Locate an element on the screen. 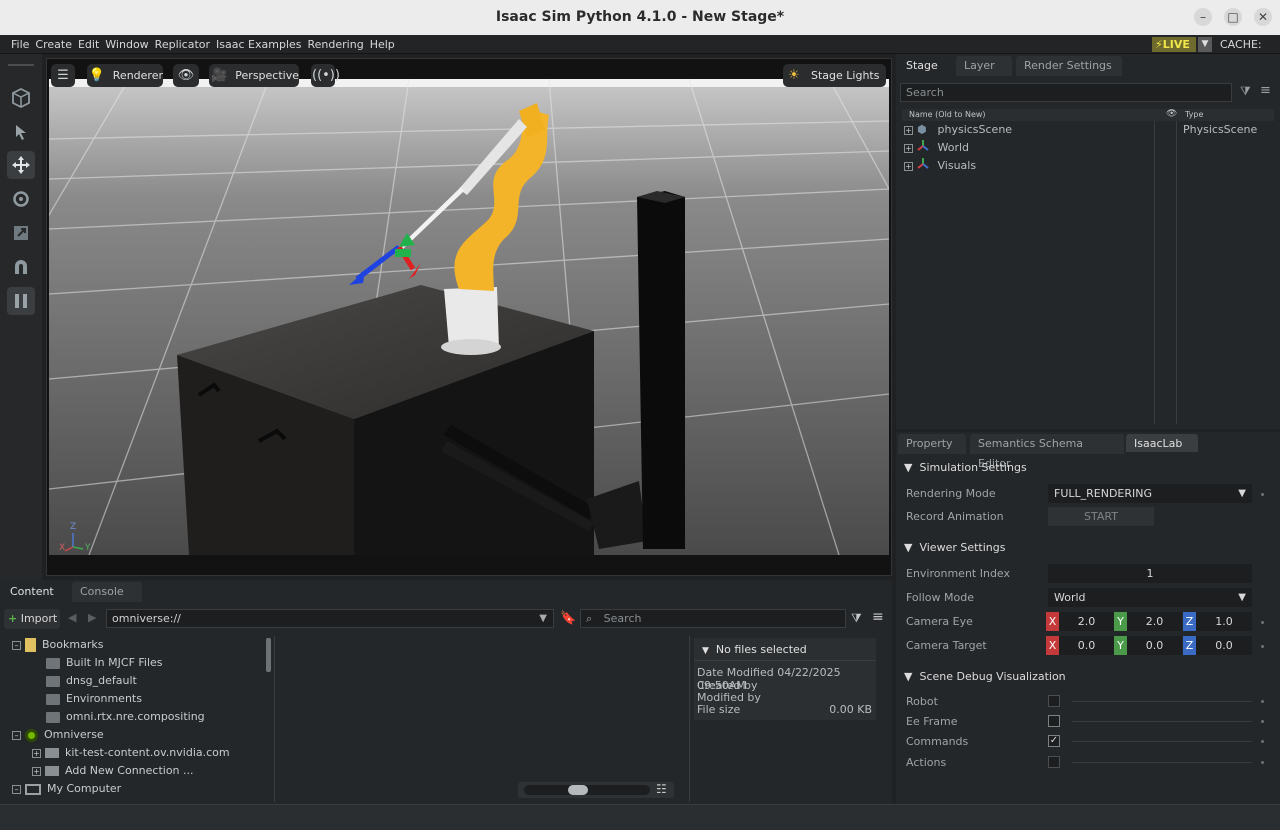 The image size is (1280, 830). menu-rendering: Rendering is located at coordinates (336, 44).